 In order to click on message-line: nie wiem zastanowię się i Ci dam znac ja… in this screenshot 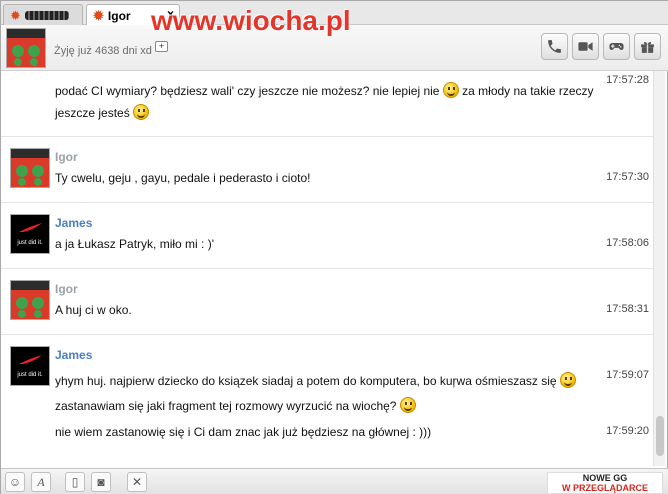, I will do `click(243, 432)`.